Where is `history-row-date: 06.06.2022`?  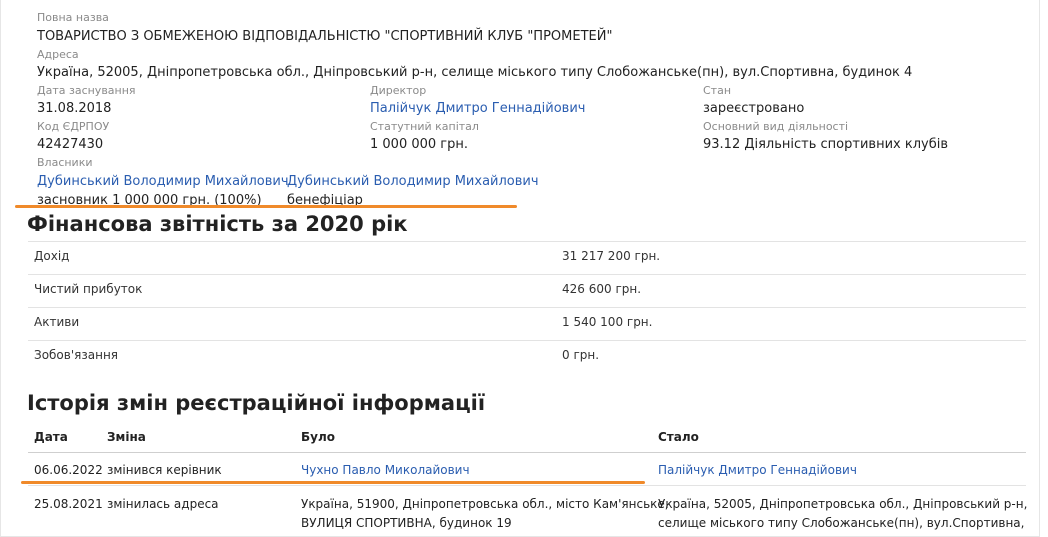
history-row-date: 06.06.2022 is located at coordinates (68, 470).